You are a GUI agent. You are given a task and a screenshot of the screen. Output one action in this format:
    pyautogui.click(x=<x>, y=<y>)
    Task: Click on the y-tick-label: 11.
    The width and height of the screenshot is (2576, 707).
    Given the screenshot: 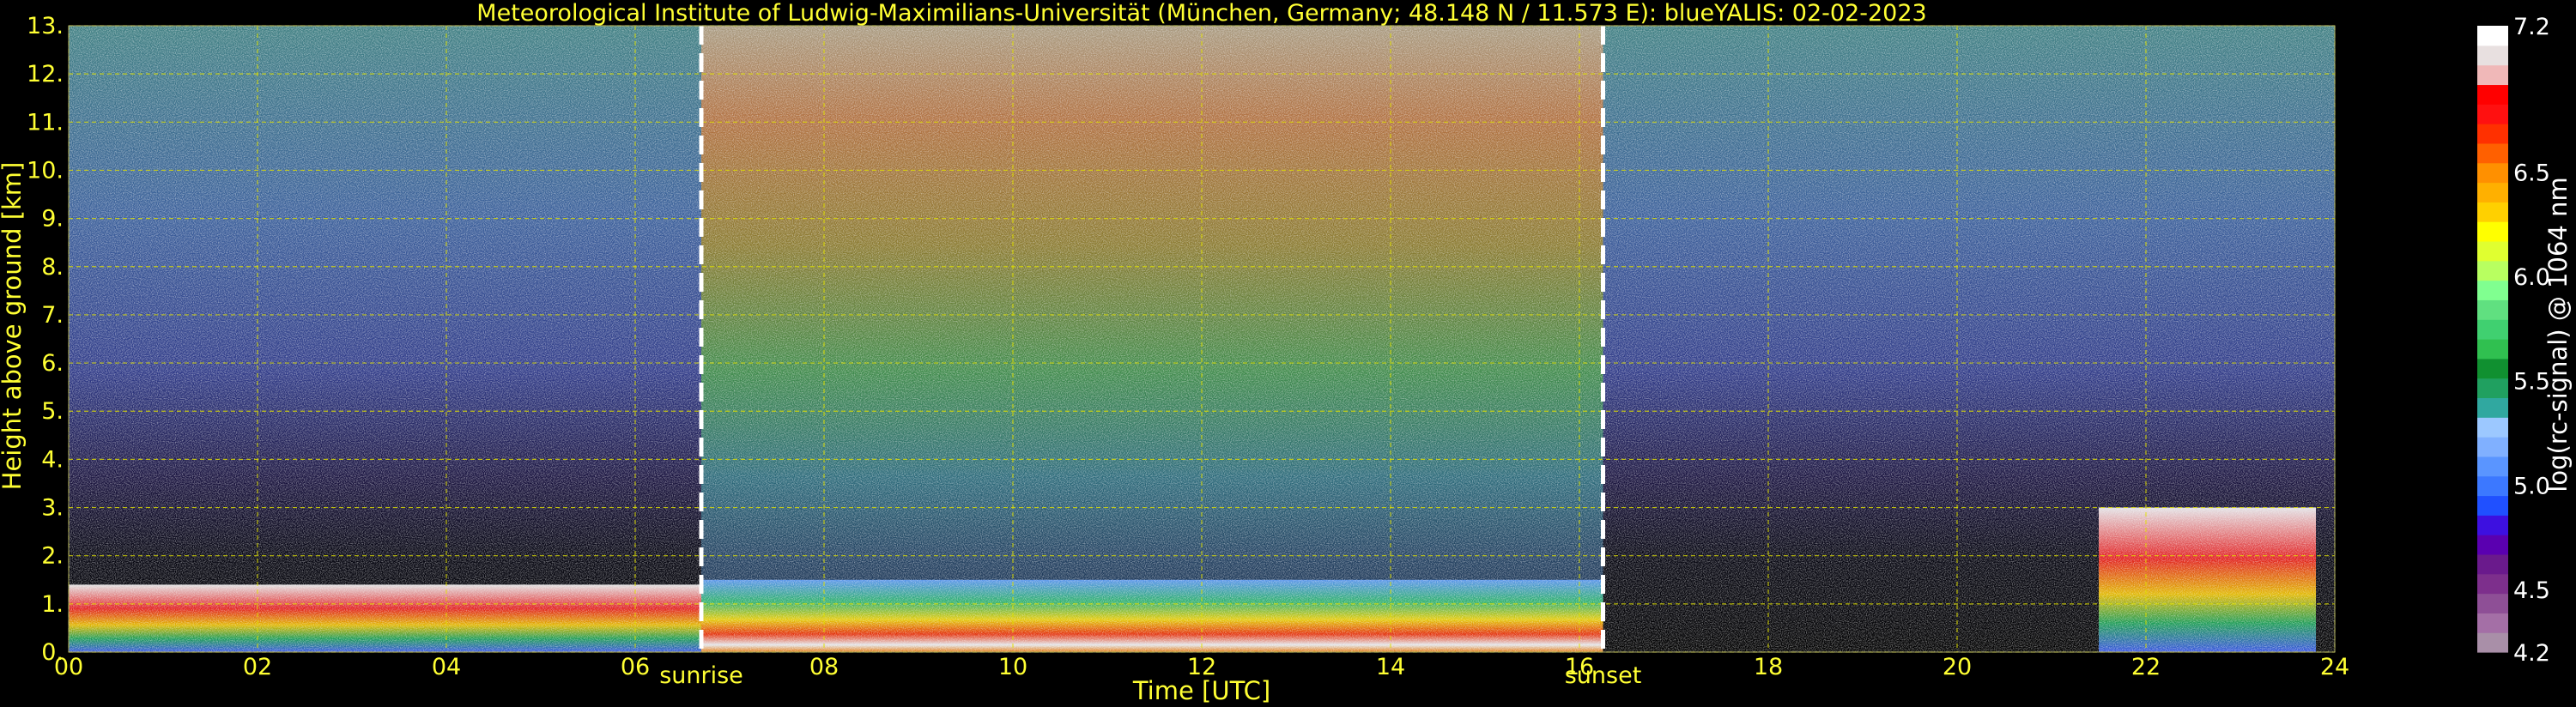 What is the action you would take?
    pyautogui.click(x=45, y=123)
    